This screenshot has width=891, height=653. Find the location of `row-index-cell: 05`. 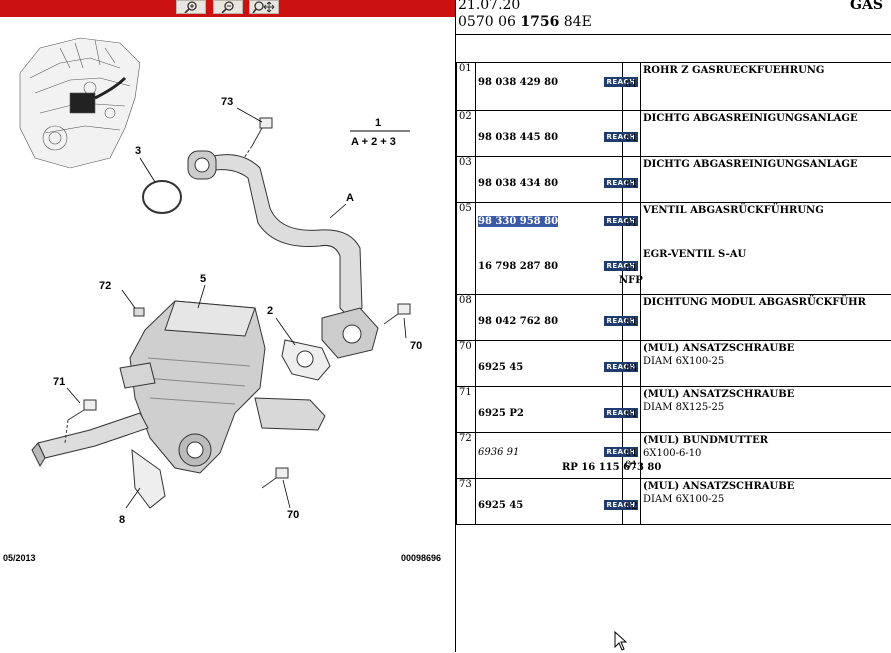

row-index-cell: 05 is located at coordinates (466, 249).